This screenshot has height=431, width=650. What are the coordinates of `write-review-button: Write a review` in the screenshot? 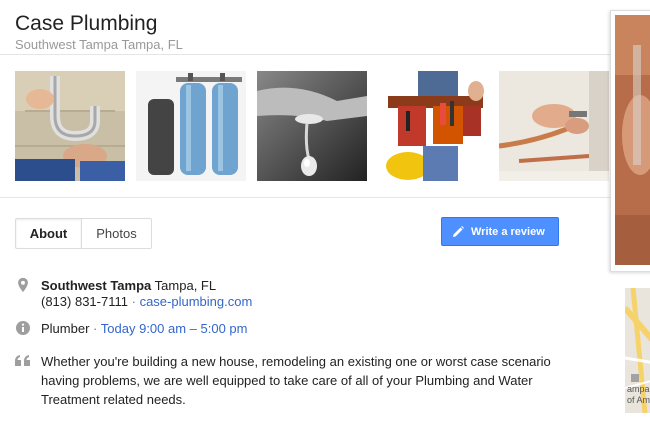 It's located at (500, 231).